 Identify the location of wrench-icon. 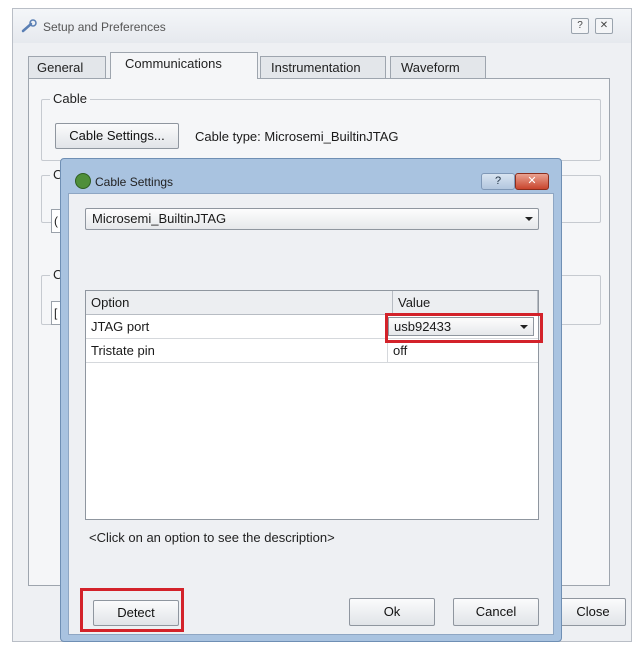
(29, 26).